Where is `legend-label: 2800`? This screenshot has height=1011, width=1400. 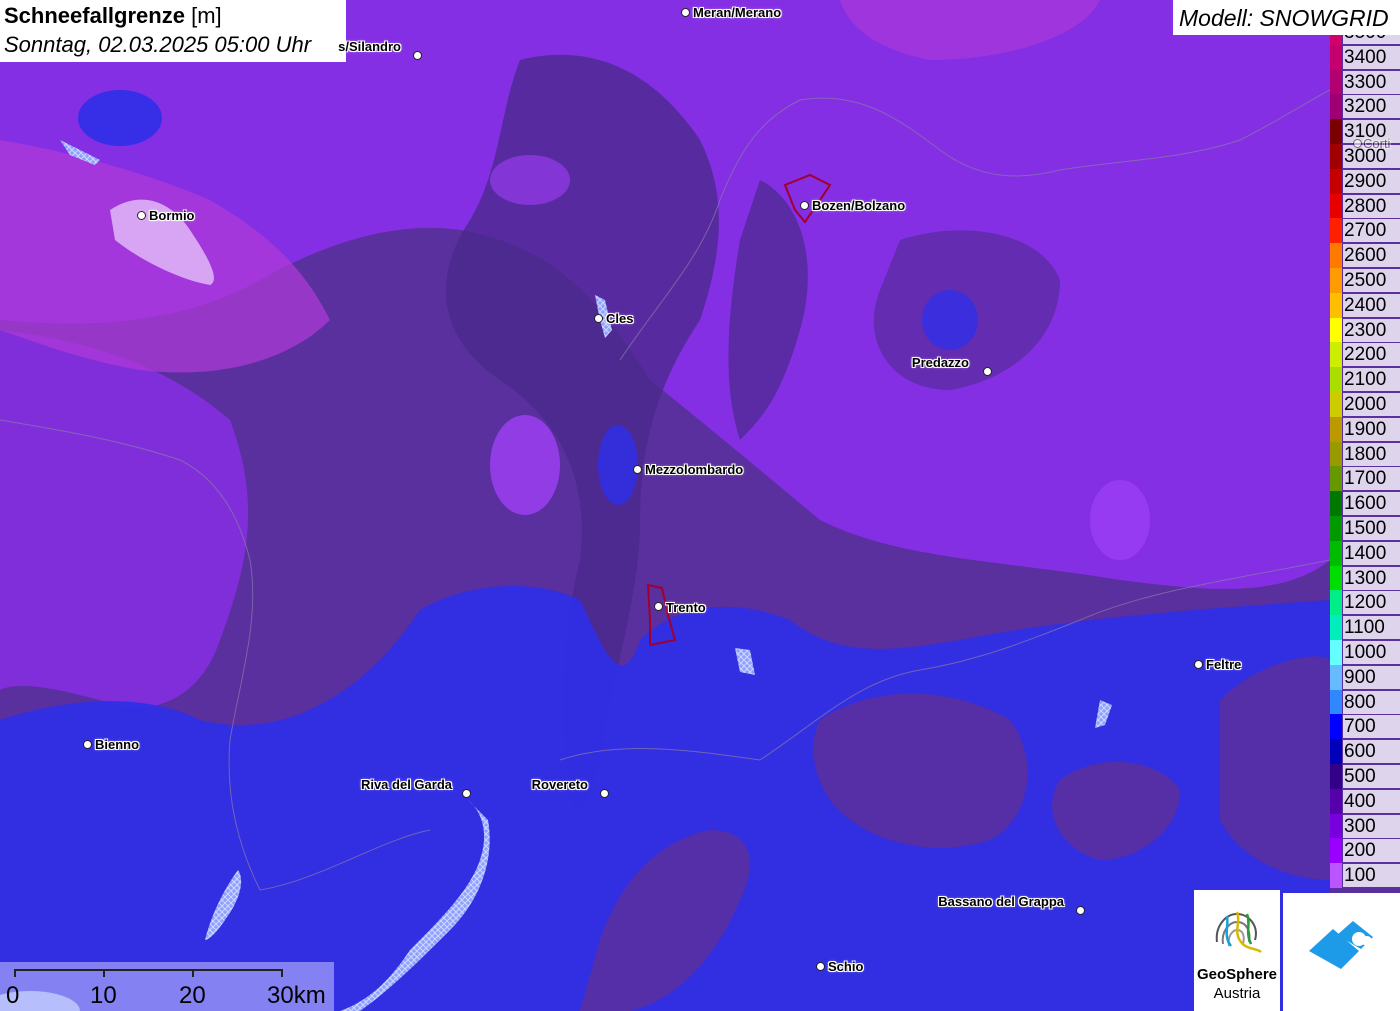 legend-label: 2800 is located at coordinates (1371, 206).